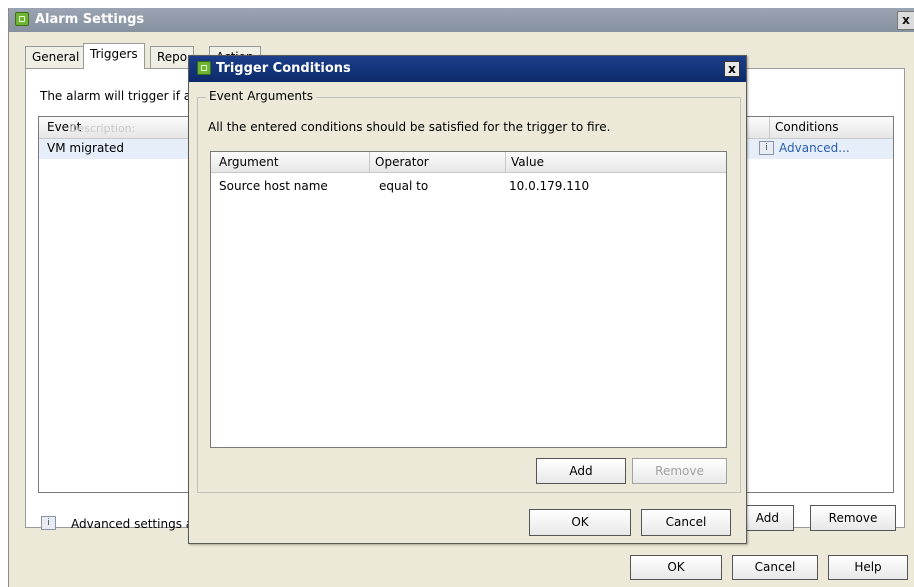  I want to click on main-ok-button: OK, so click(676, 567).